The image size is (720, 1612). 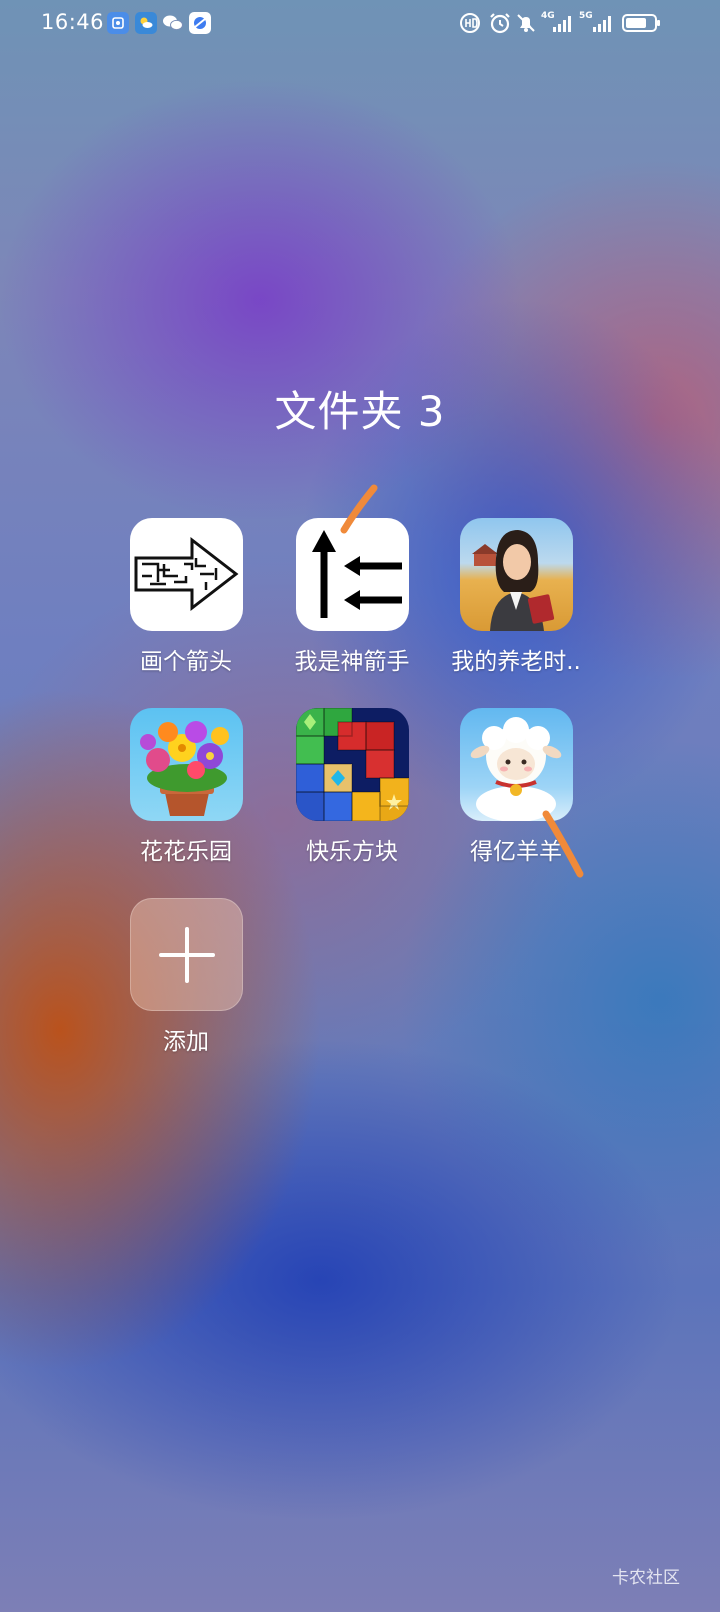 I want to click on battery-icon, so click(x=641, y=23).